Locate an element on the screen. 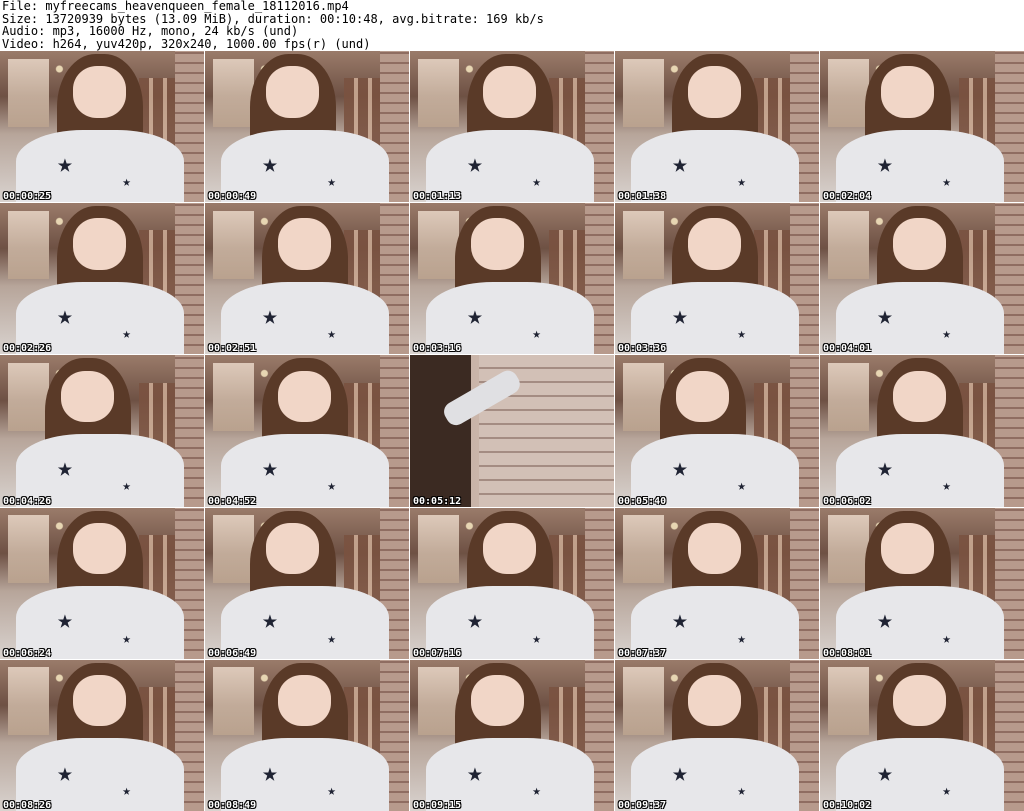  timestamp-label: 00:09:37 is located at coordinates (642, 805).